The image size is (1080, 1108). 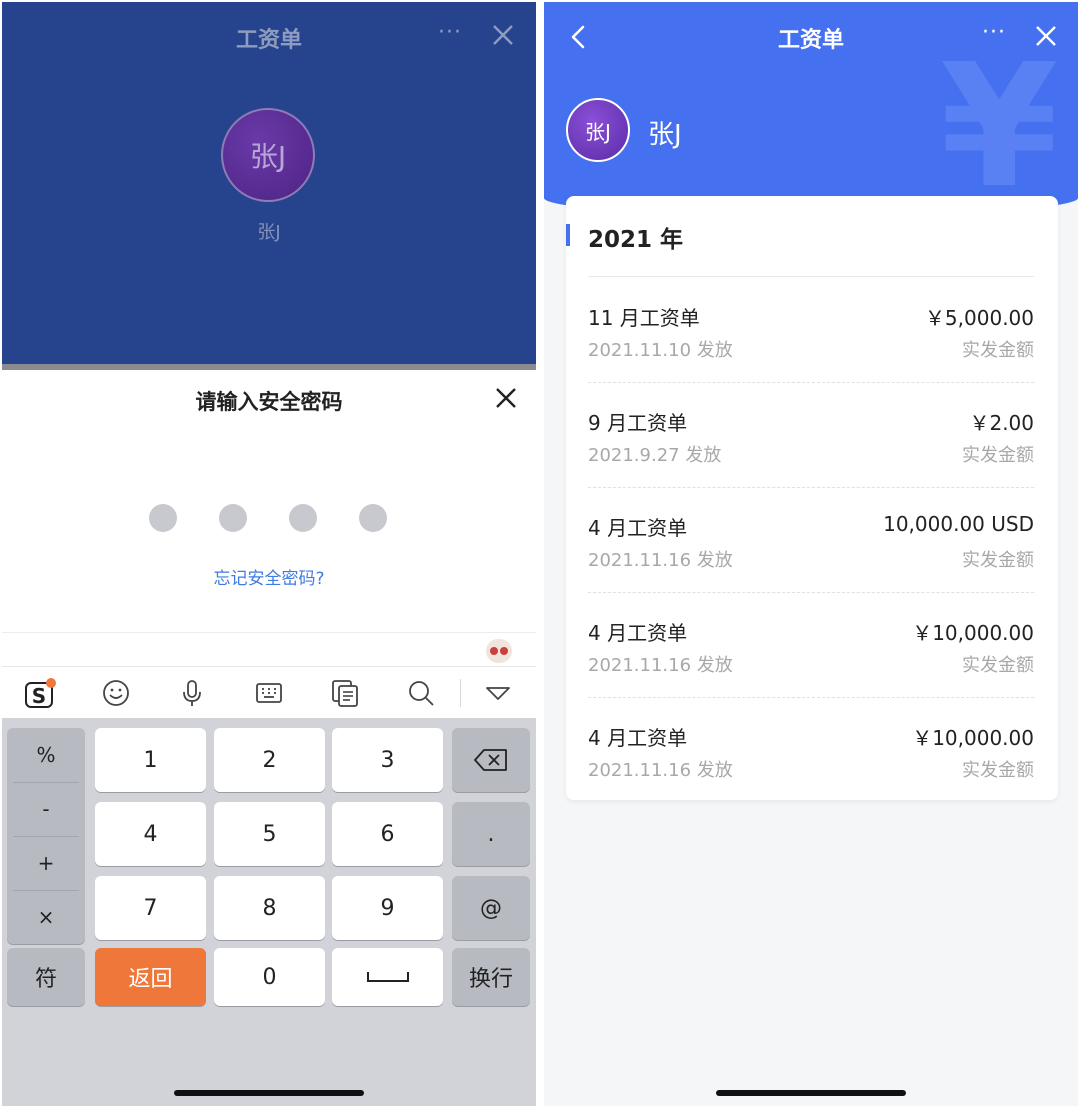 What do you see at coordinates (46, 863) in the screenshot?
I see `key-plus: +` at bounding box center [46, 863].